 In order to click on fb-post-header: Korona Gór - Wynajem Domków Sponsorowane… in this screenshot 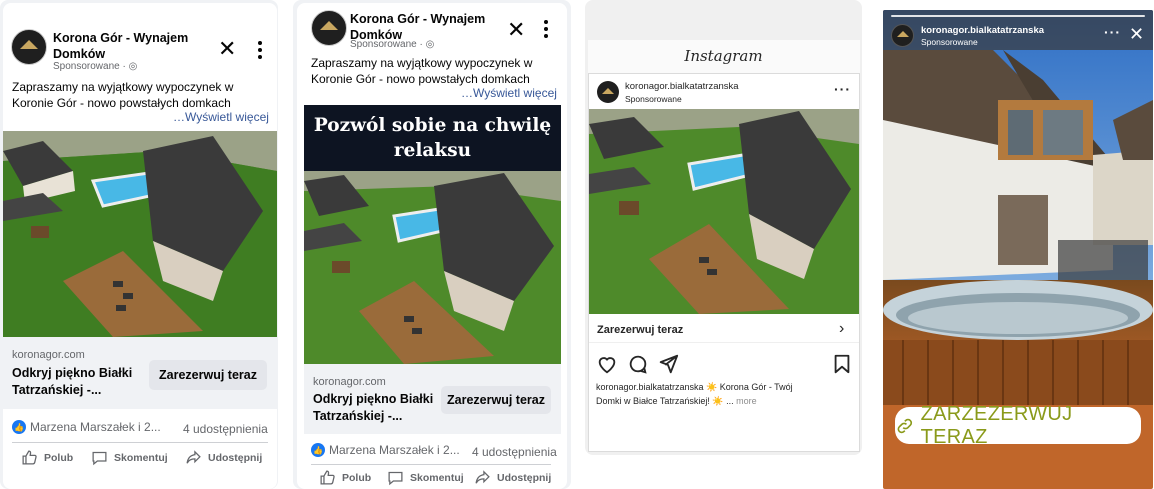, I will do `click(140, 39)`.